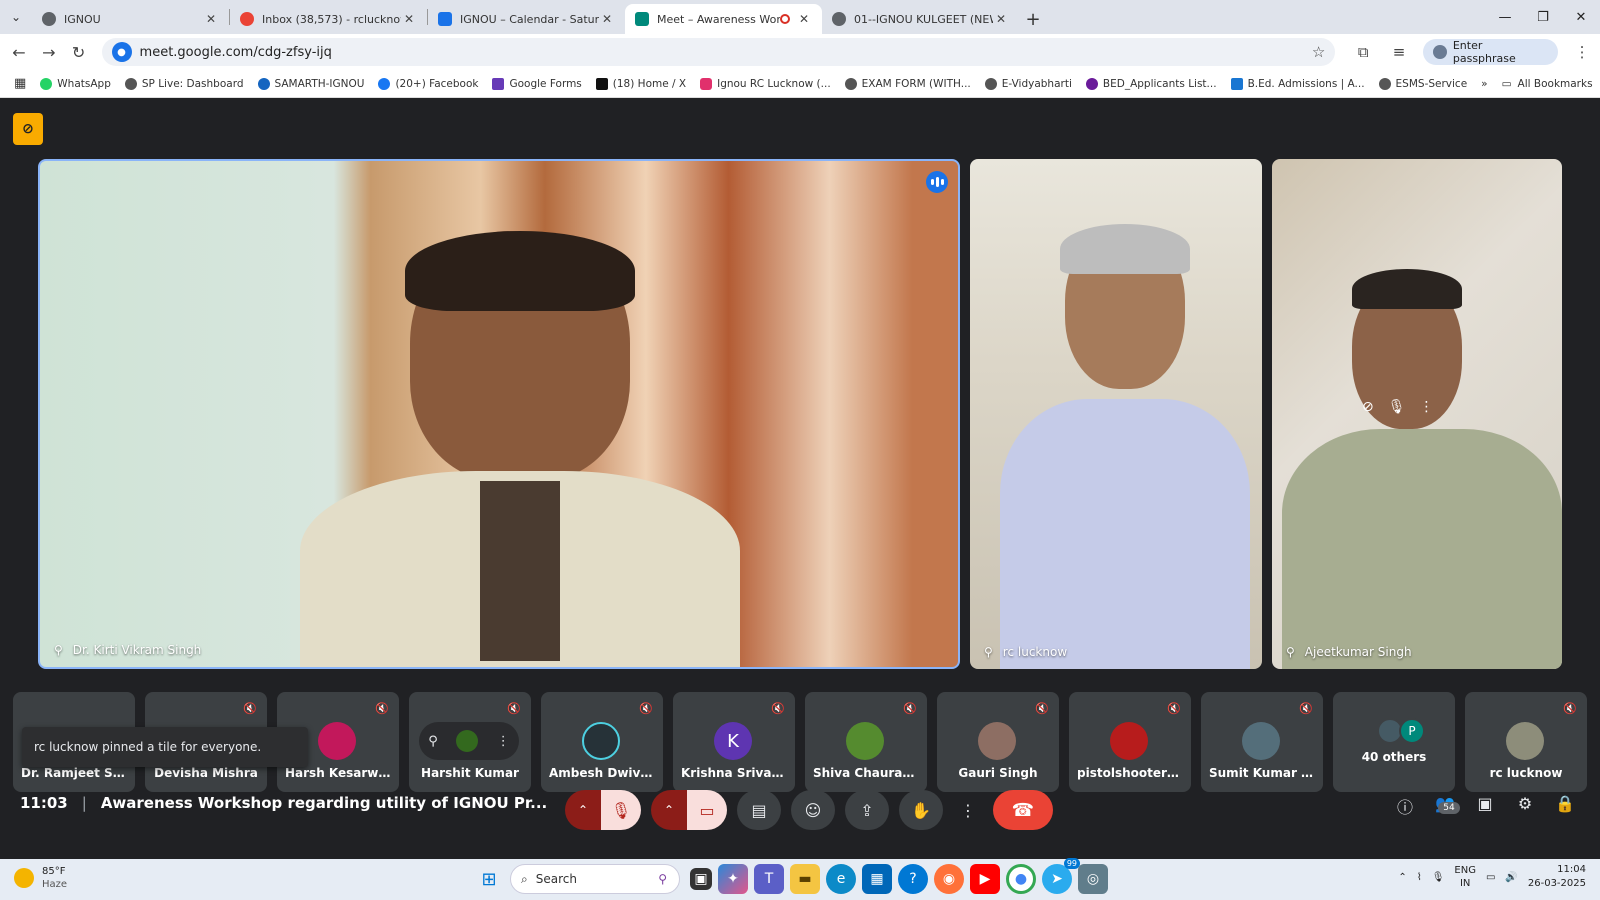 Image resolution: width=1600 pixels, height=900 pixels. Describe the element at coordinates (920, 19) in the screenshot. I see `tab-kulgeet: 01--IGNOU KULGEET (NEW).mp ✕` at that location.